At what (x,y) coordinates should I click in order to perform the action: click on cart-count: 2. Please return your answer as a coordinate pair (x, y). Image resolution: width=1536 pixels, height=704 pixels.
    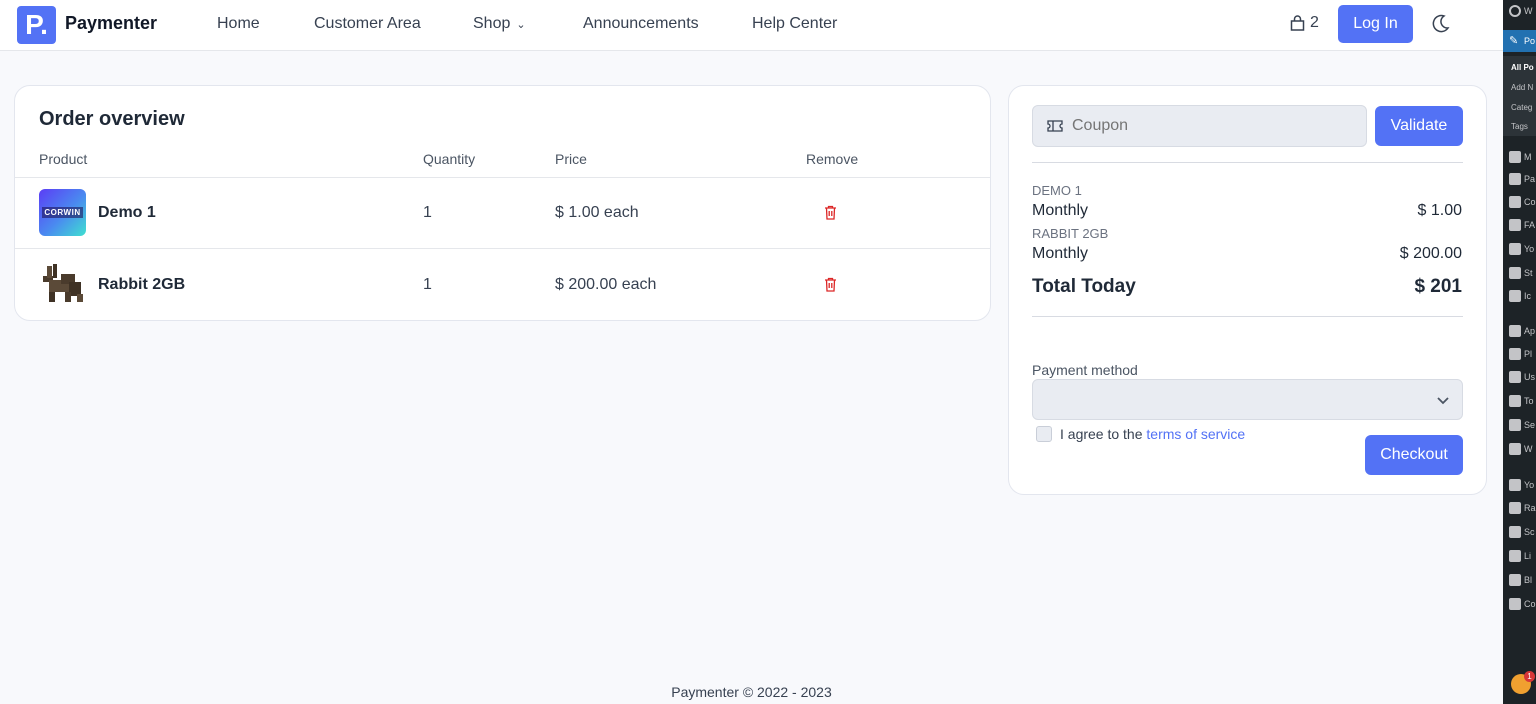
    Looking at the image, I should click on (1314, 22).